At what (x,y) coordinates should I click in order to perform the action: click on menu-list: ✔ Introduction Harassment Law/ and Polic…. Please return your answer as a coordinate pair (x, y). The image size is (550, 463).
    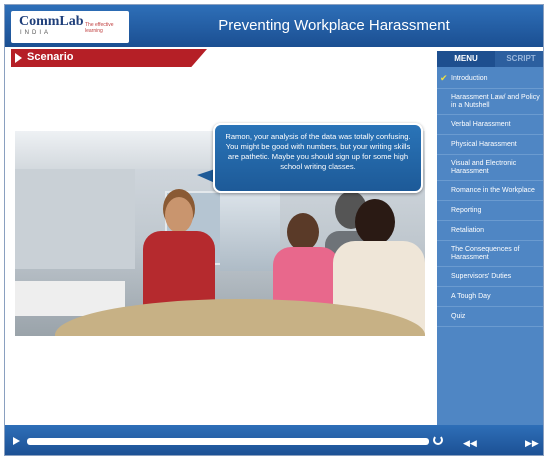
    Looking at the image, I should click on (490, 198).